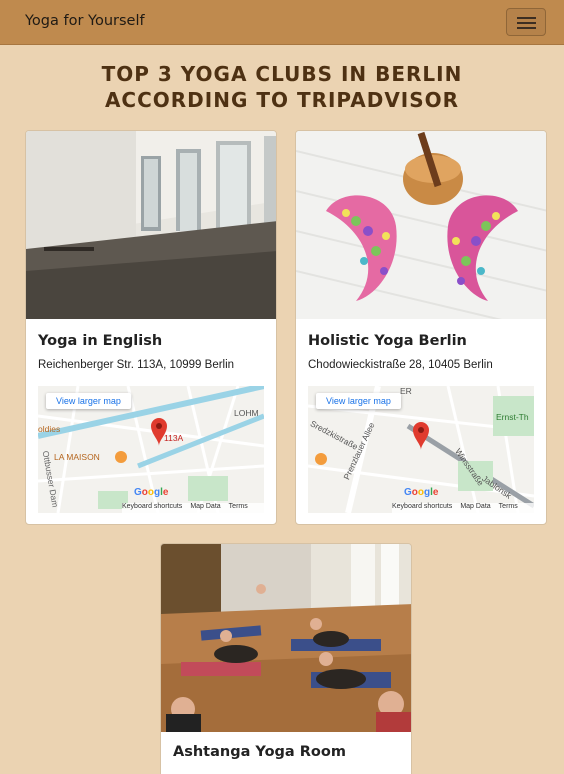 The height and width of the screenshot is (774, 564). Describe the element at coordinates (77, 457) in the screenshot. I see `map-label-place: LA MAISON` at that location.